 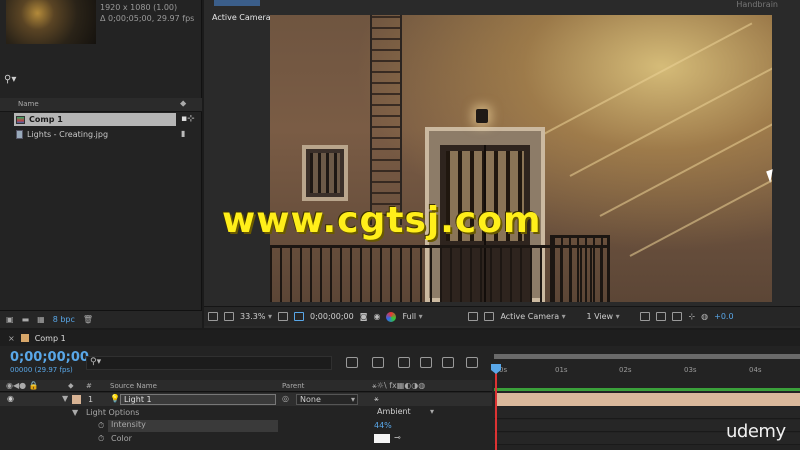 What do you see at coordinates (489, 316) in the screenshot?
I see `transparency-grid-icon` at bounding box center [489, 316].